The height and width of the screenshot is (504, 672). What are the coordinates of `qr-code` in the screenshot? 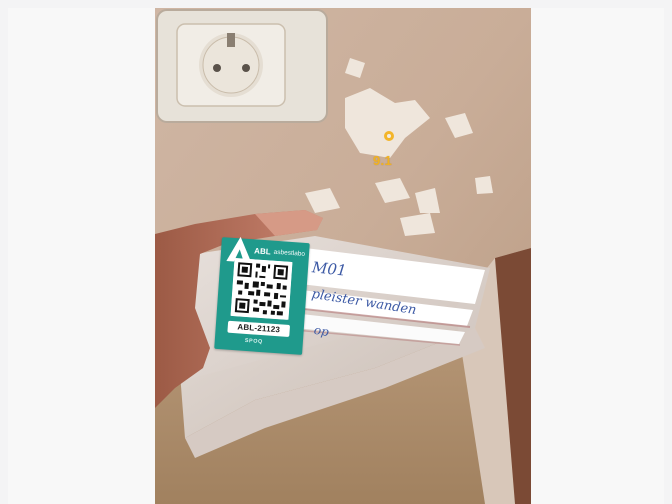 It's located at (261, 288).